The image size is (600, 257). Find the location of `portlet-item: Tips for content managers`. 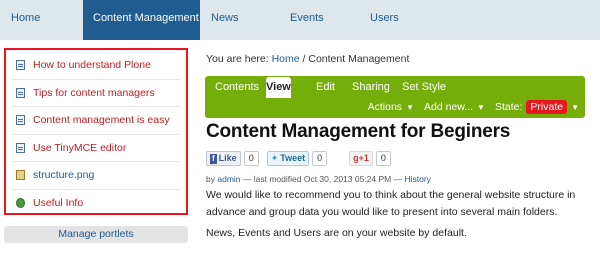

portlet-item: Tips for content managers is located at coordinates (96, 93).